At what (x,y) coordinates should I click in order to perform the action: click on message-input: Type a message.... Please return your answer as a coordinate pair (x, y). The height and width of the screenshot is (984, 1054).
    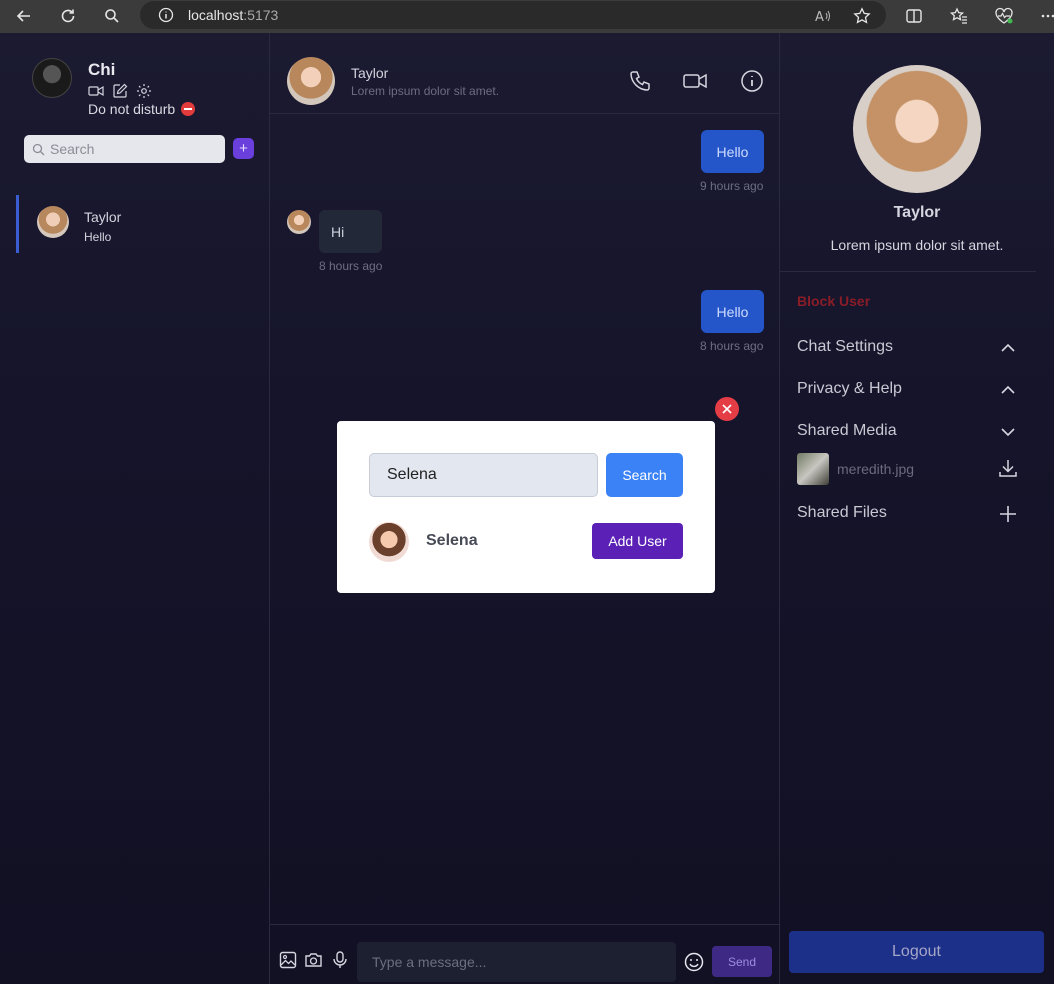
    Looking at the image, I should click on (516, 962).